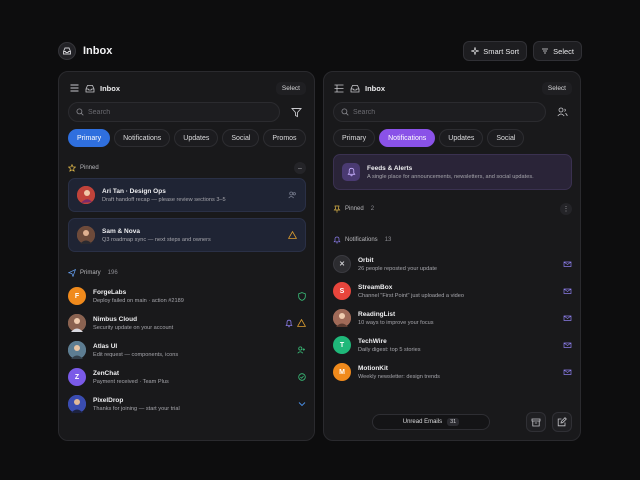 The height and width of the screenshot is (480, 640). Describe the element at coordinates (121, 231) in the screenshot. I see `sender-name: Sam & Nova` at that location.